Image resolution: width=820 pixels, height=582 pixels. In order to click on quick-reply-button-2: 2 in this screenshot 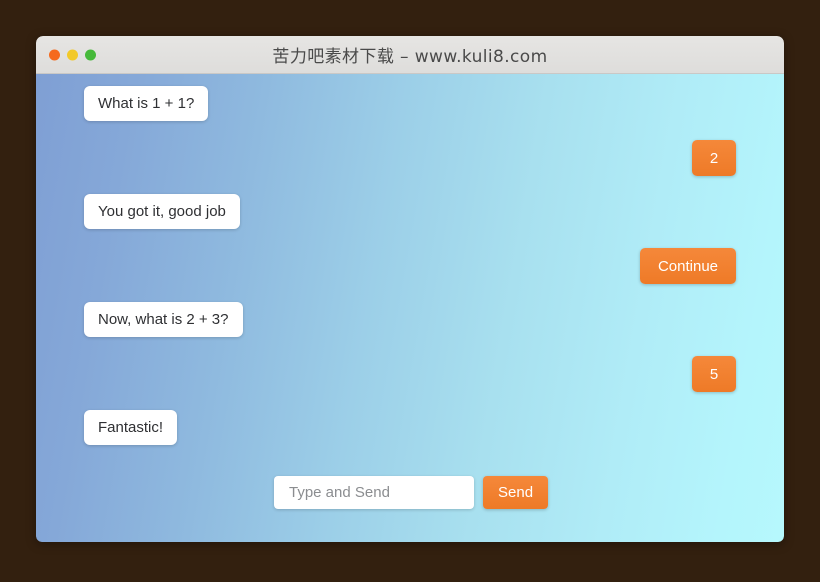, I will do `click(714, 158)`.